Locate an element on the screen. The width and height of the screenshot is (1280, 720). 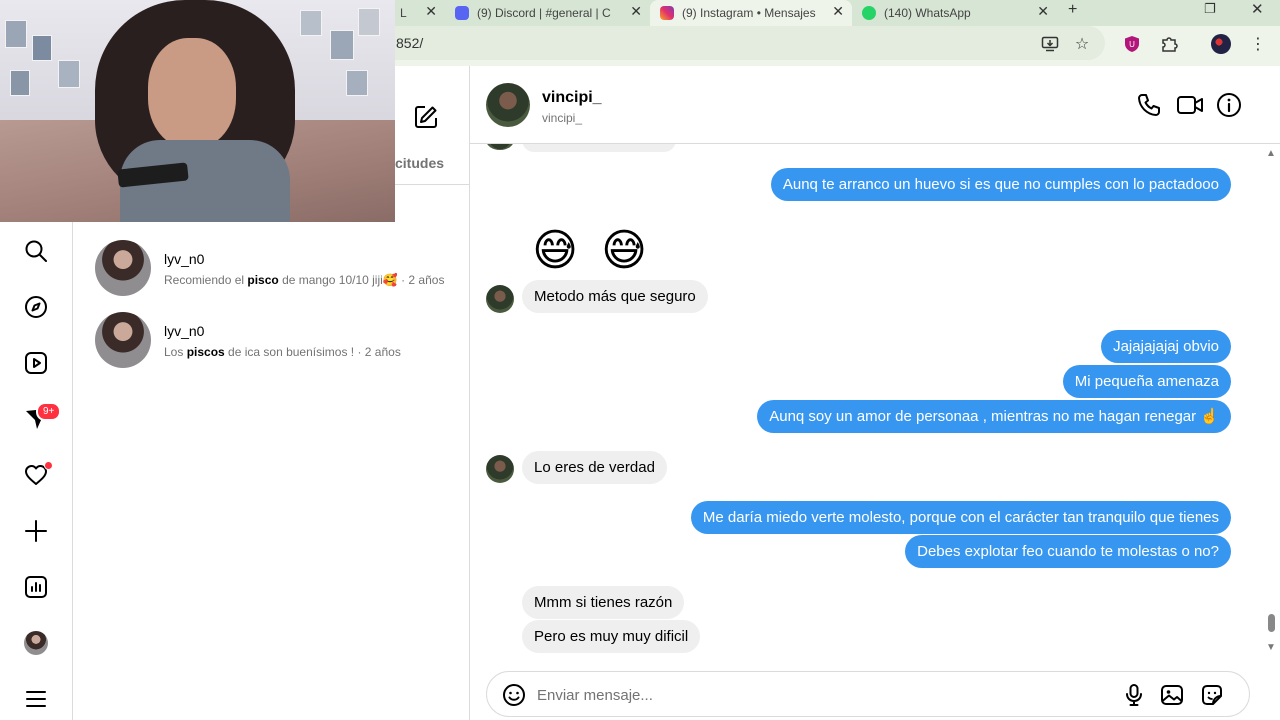
search-icon is located at coordinates (36, 251).